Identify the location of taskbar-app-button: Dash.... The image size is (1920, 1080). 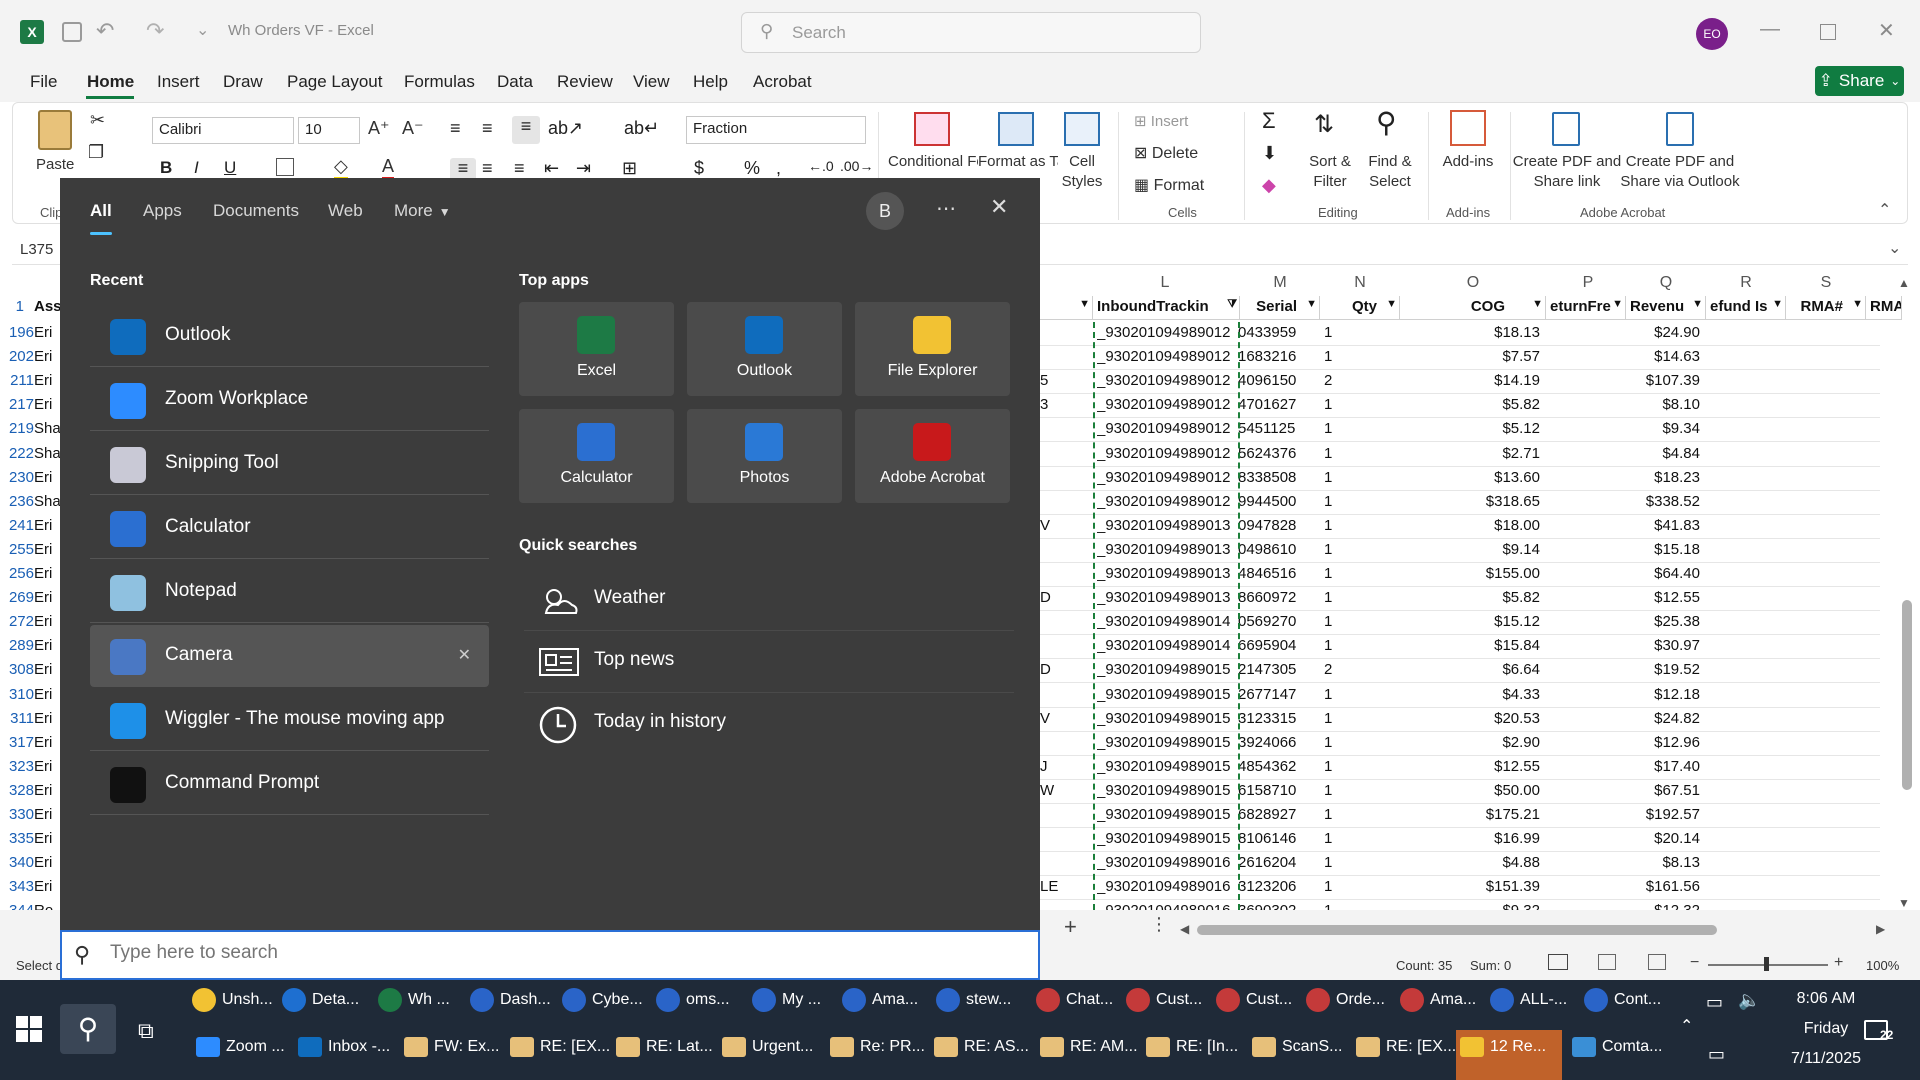
(510, 1009).